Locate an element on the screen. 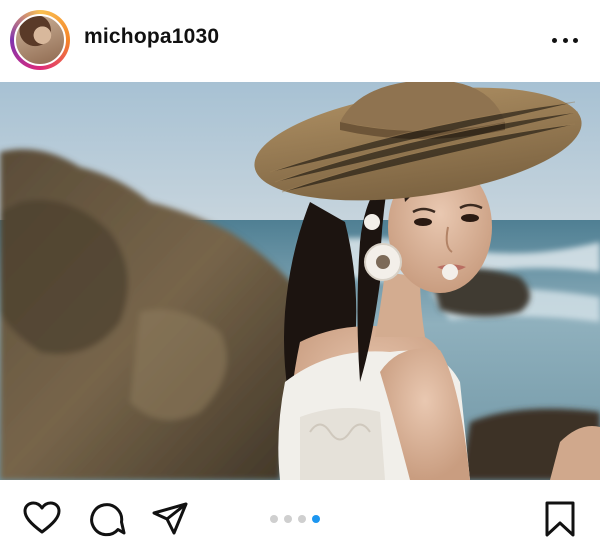 The image size is (600, 544). more-options-icon is located at coordinates (565, 40).